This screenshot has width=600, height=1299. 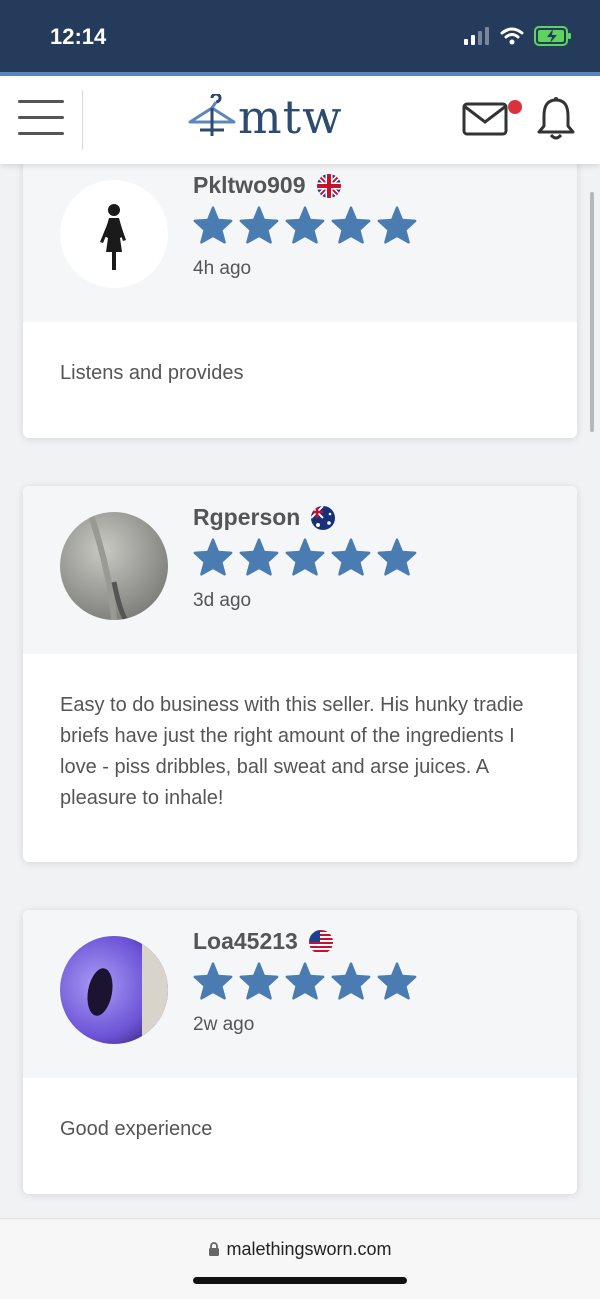 I want to click on review-author: Pkltwo909, so click(x=267, y=185).